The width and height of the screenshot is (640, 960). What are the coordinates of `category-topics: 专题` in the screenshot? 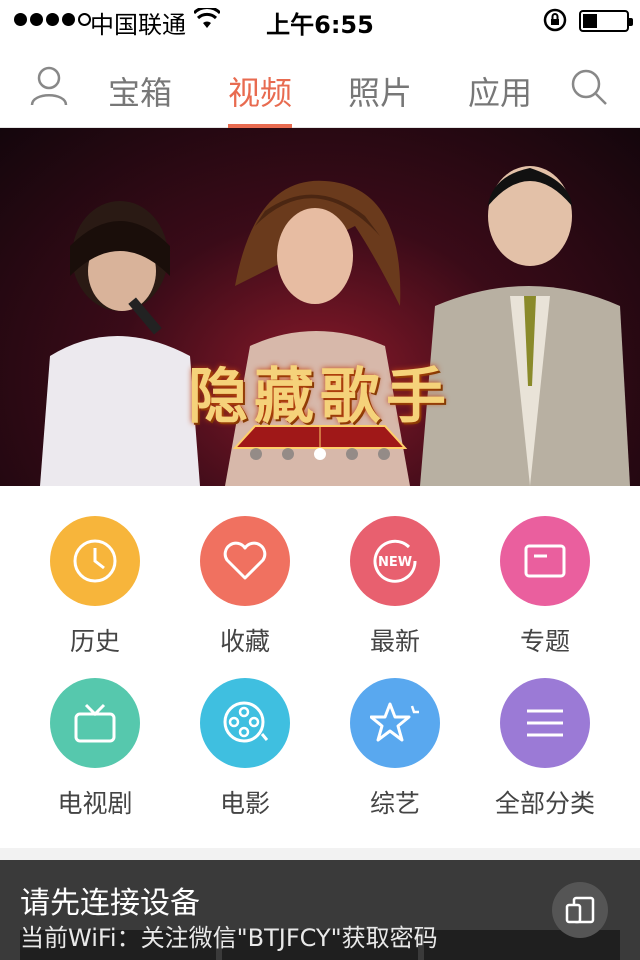 It's located at (545, 587).